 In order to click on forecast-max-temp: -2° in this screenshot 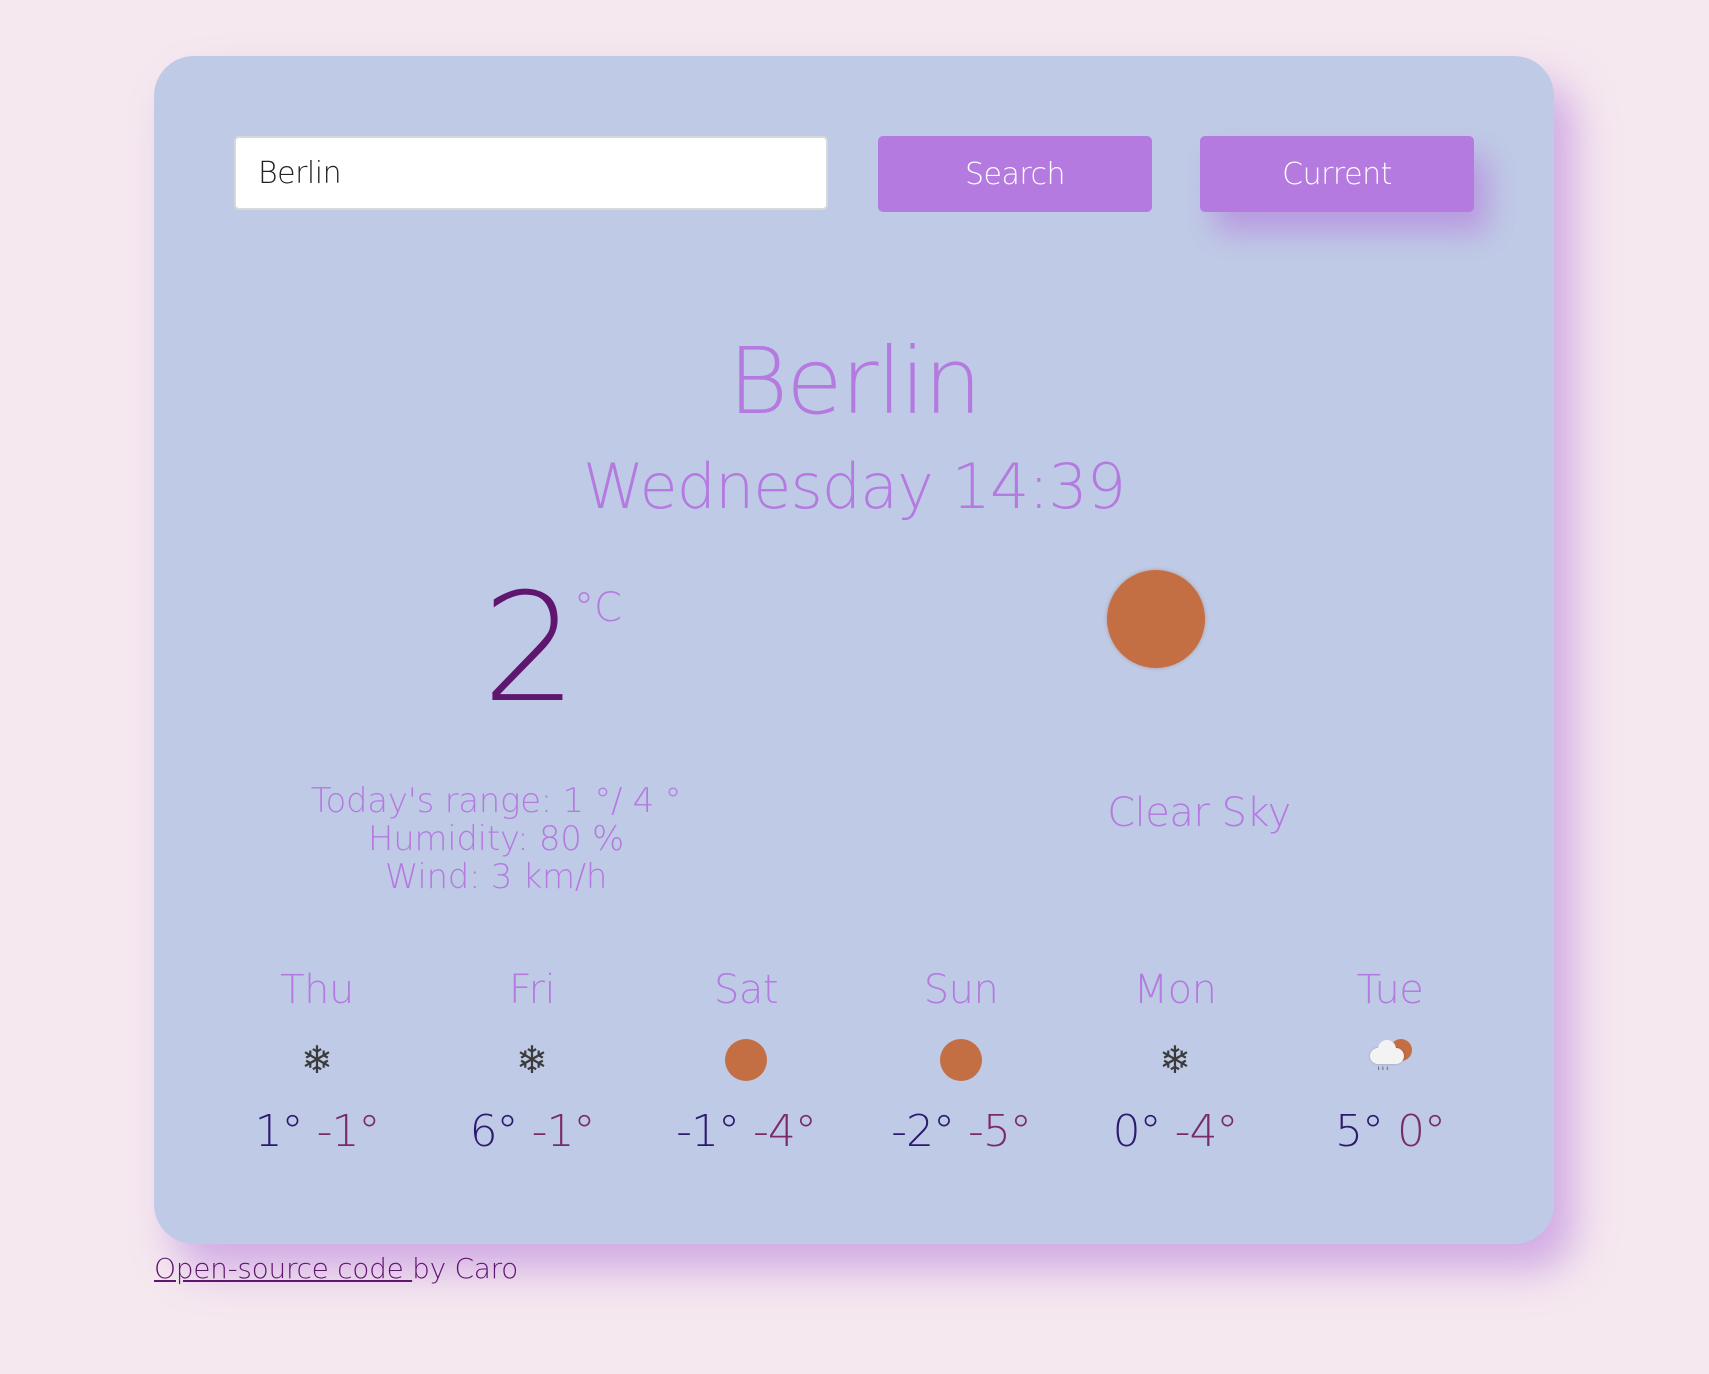, I will do `click(923, 1131)`.